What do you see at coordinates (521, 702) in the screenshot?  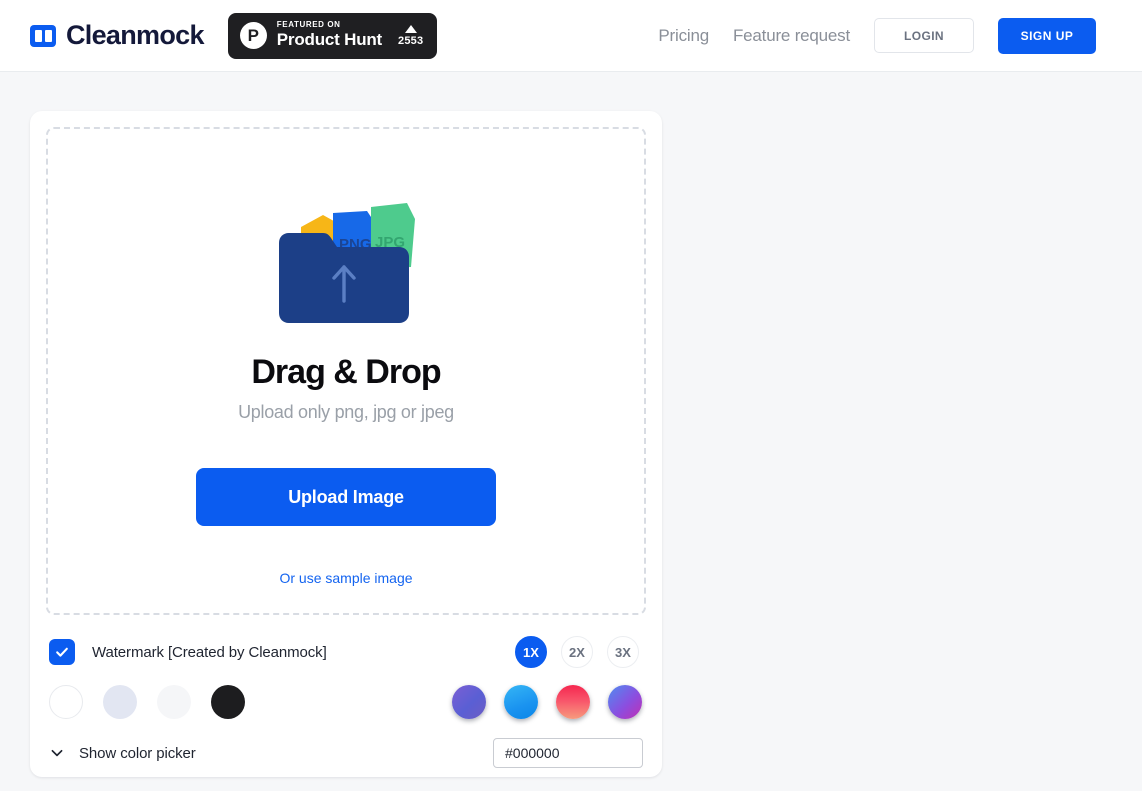 I see `swatch-gradient-sky` at bounding box center [521, 702].